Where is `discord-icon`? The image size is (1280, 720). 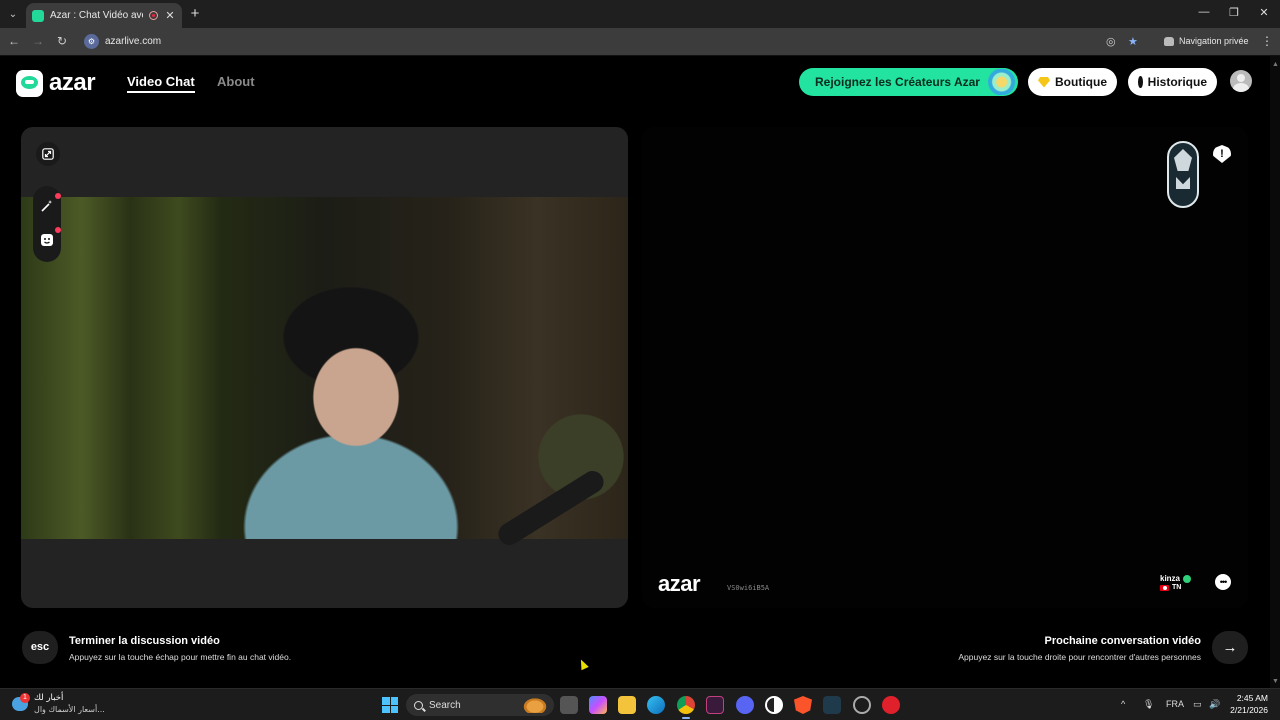 discord-icon is located at coordinates (745, 705).